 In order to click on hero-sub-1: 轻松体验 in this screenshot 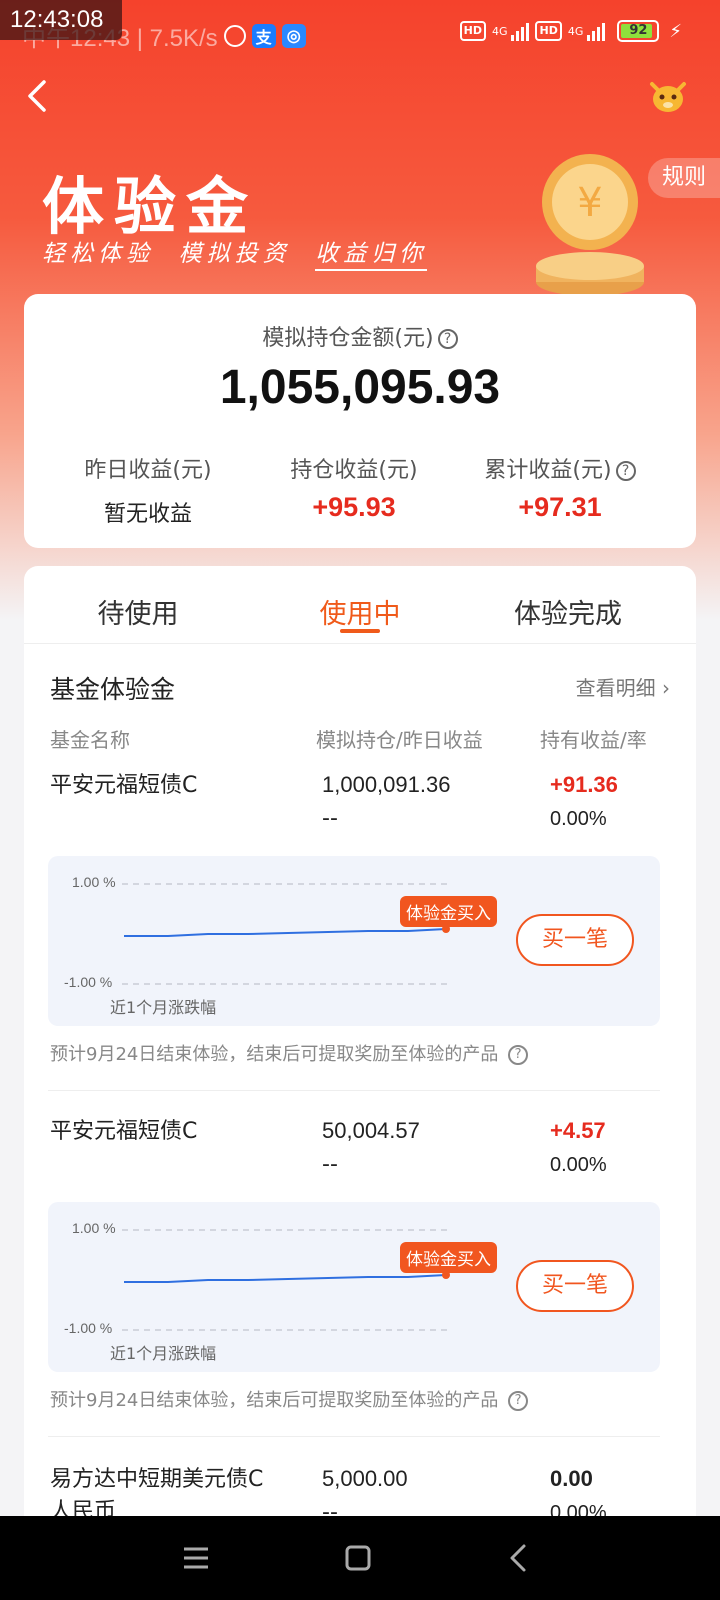, I will do `click(98, 254)`.